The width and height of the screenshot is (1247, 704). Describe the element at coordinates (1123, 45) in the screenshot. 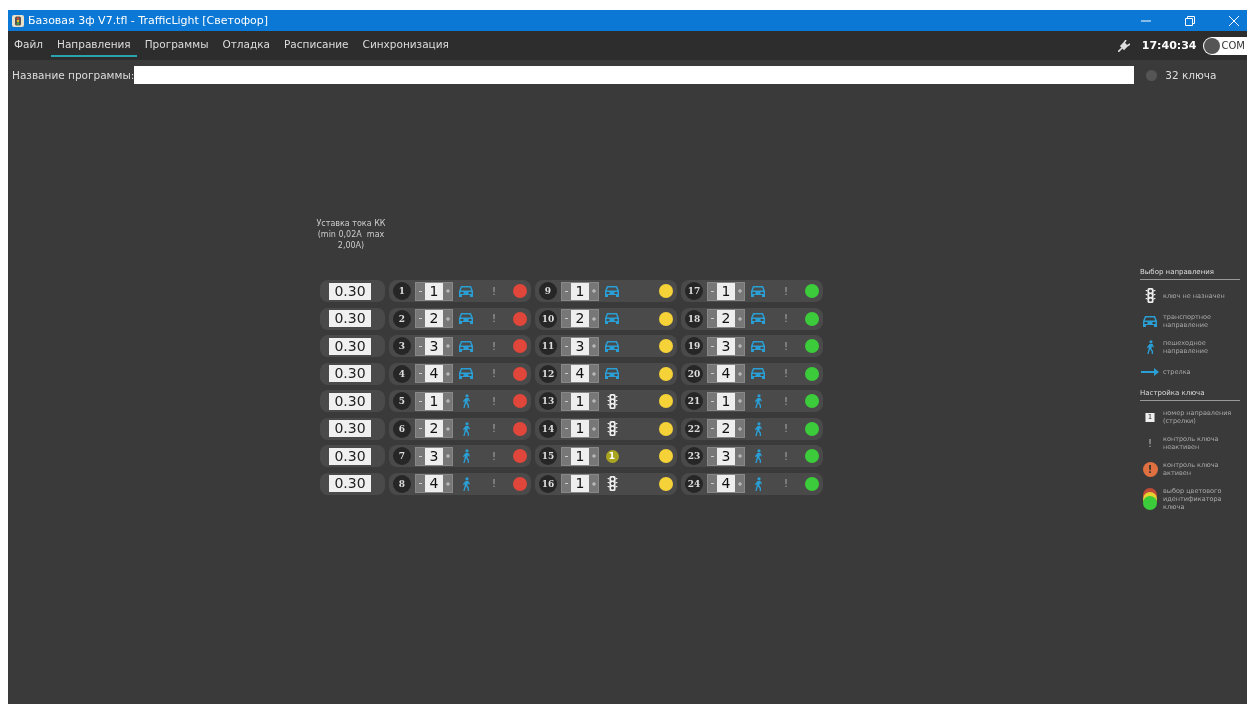

I see `plug-icon` at that location.